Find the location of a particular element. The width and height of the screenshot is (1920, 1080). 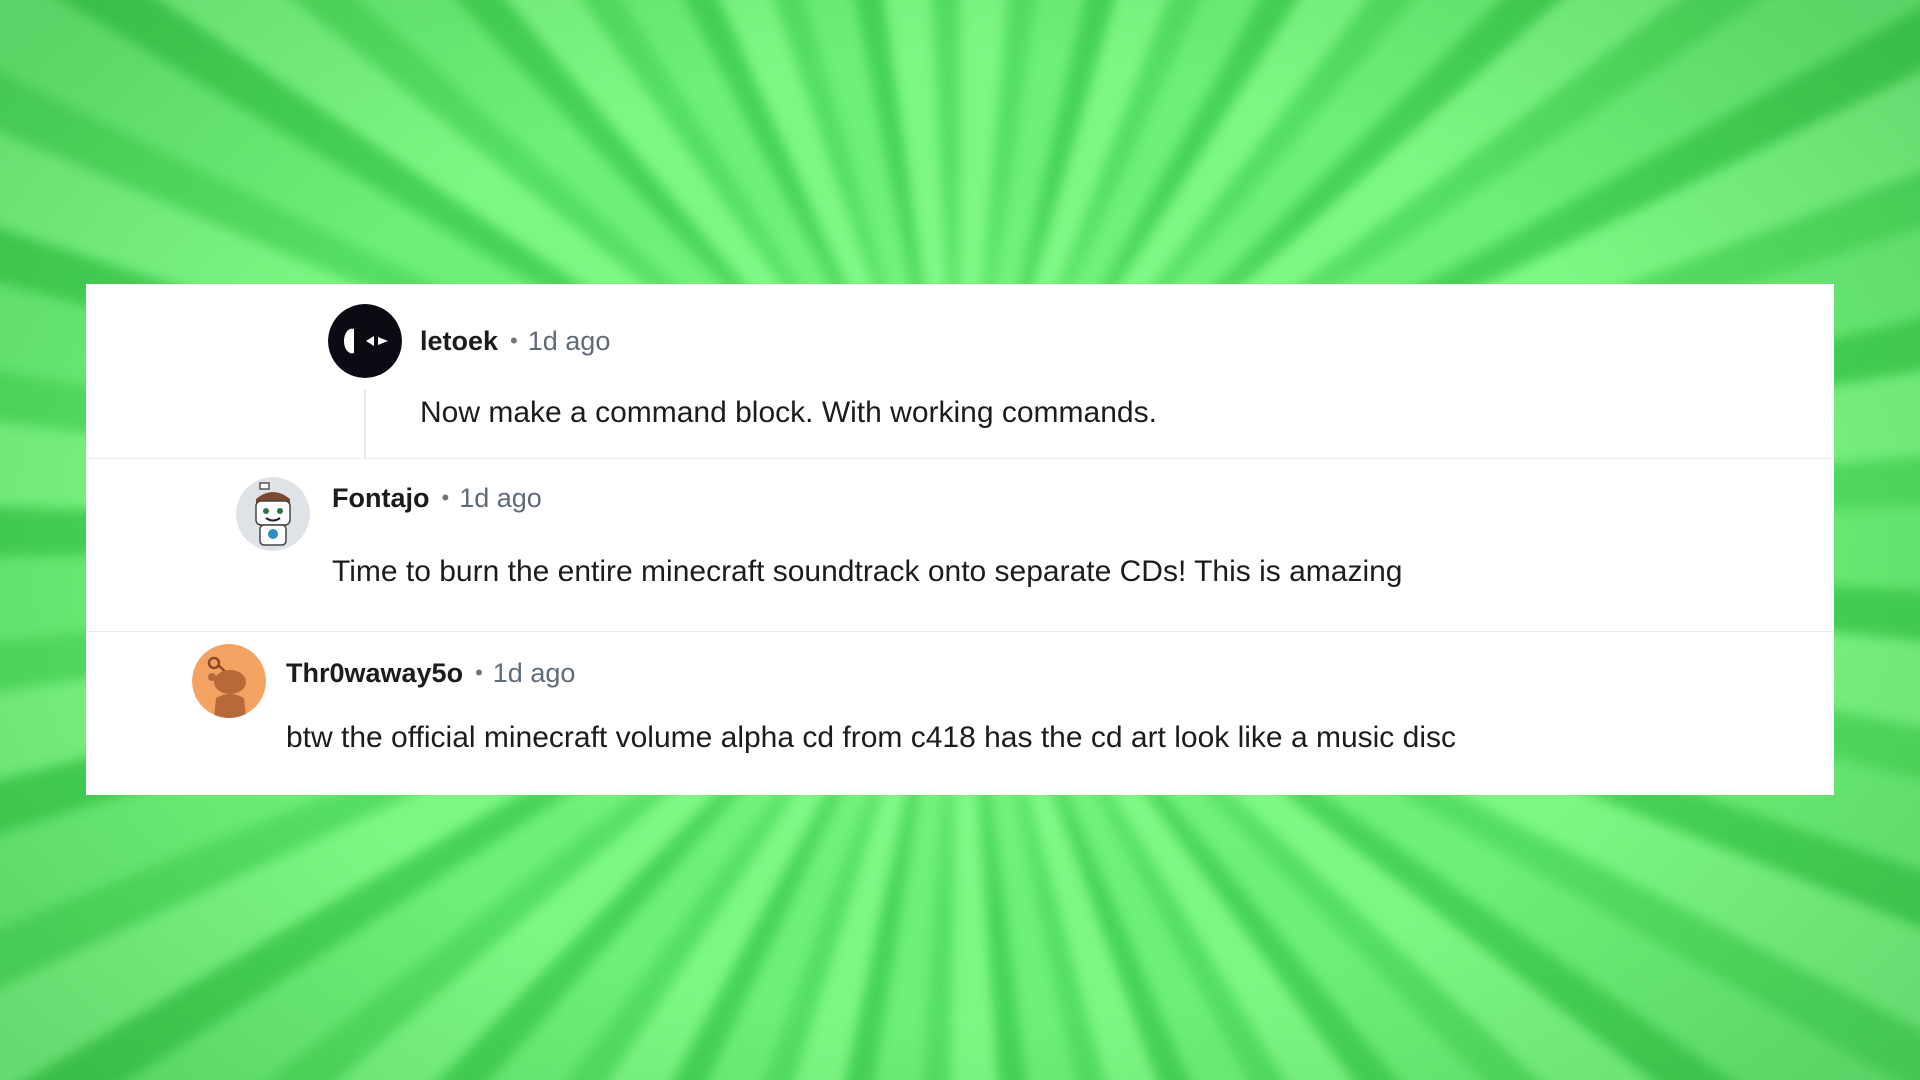

comment-meta: Thr0waway5o • 1d ago is located at coordinates (430, 673).